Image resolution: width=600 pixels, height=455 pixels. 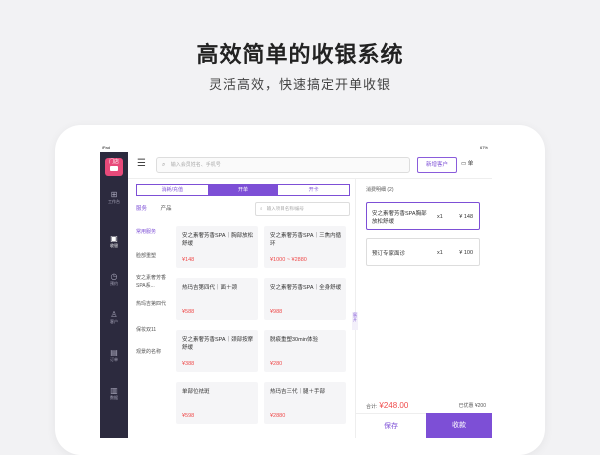 I want to click on product-price: ¥2880, so click(x=278, y=416).